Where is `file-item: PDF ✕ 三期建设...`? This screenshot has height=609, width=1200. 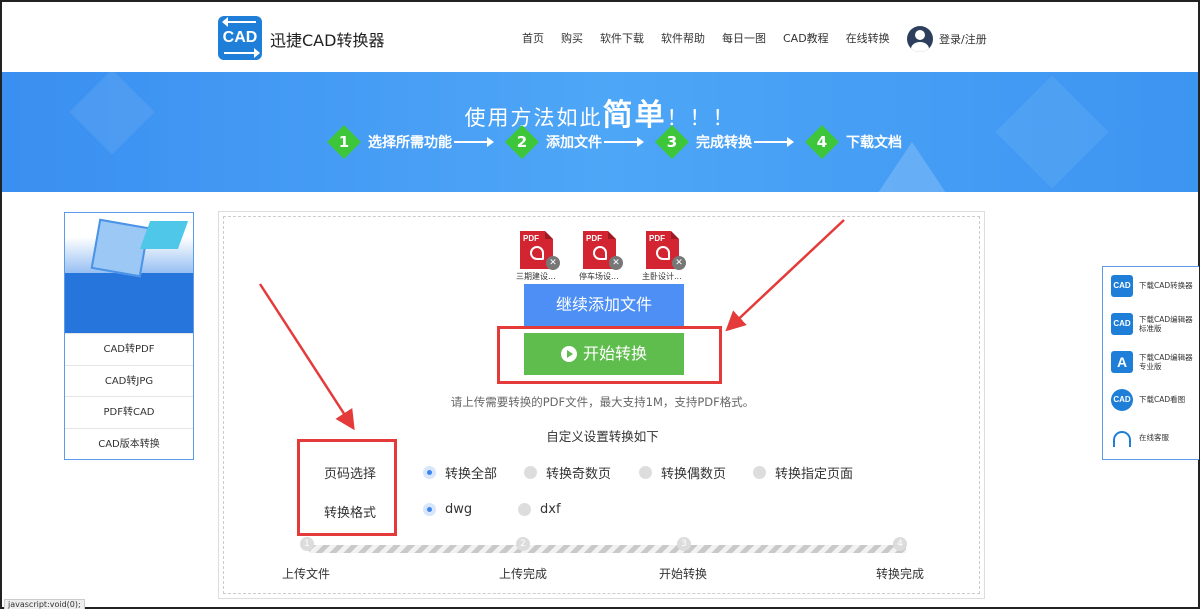
file-item: PDF ✕ 三期建设... is located at coordinates (538, 256).